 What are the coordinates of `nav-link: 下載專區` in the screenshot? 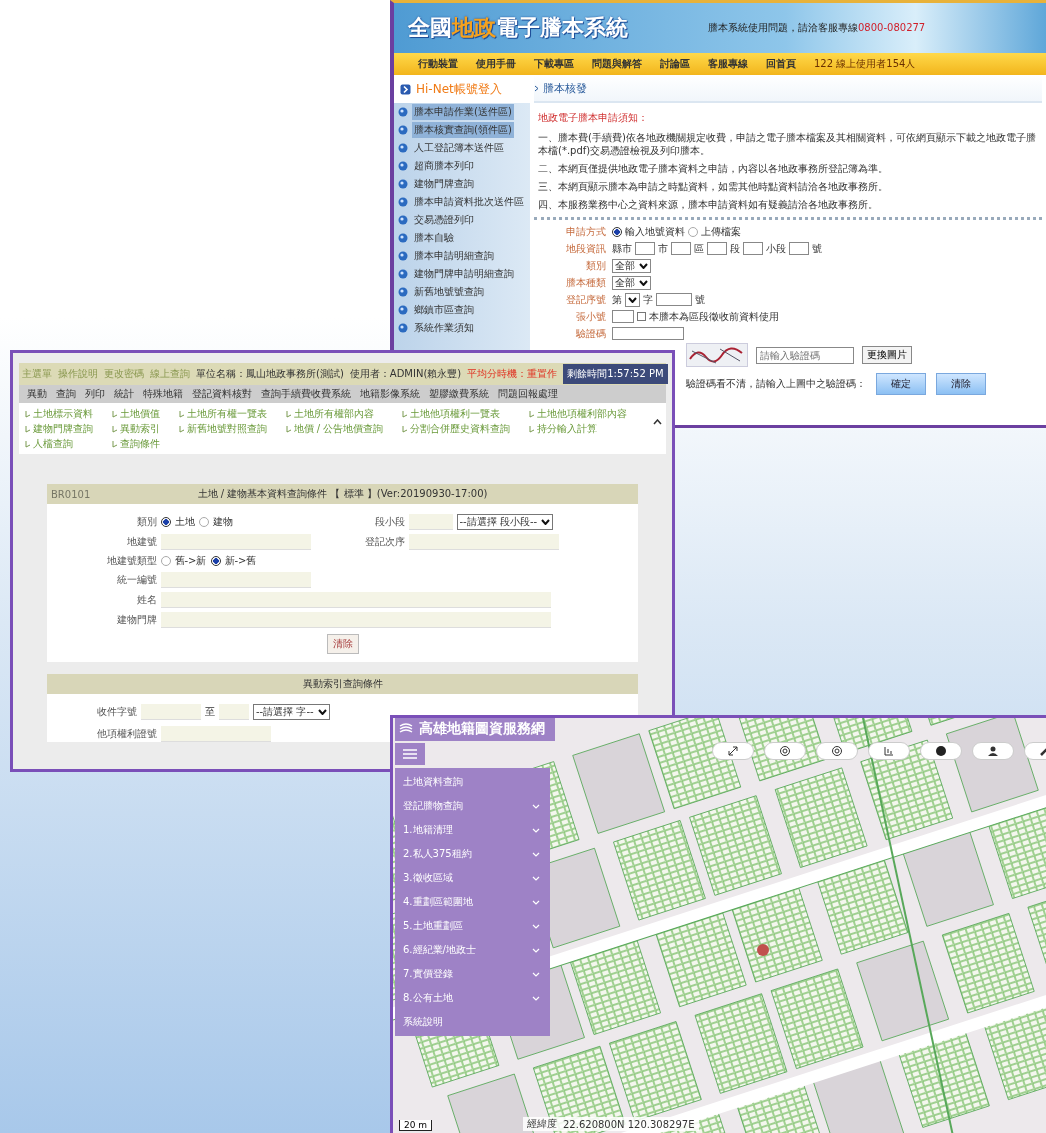 It's located at (554, 64).